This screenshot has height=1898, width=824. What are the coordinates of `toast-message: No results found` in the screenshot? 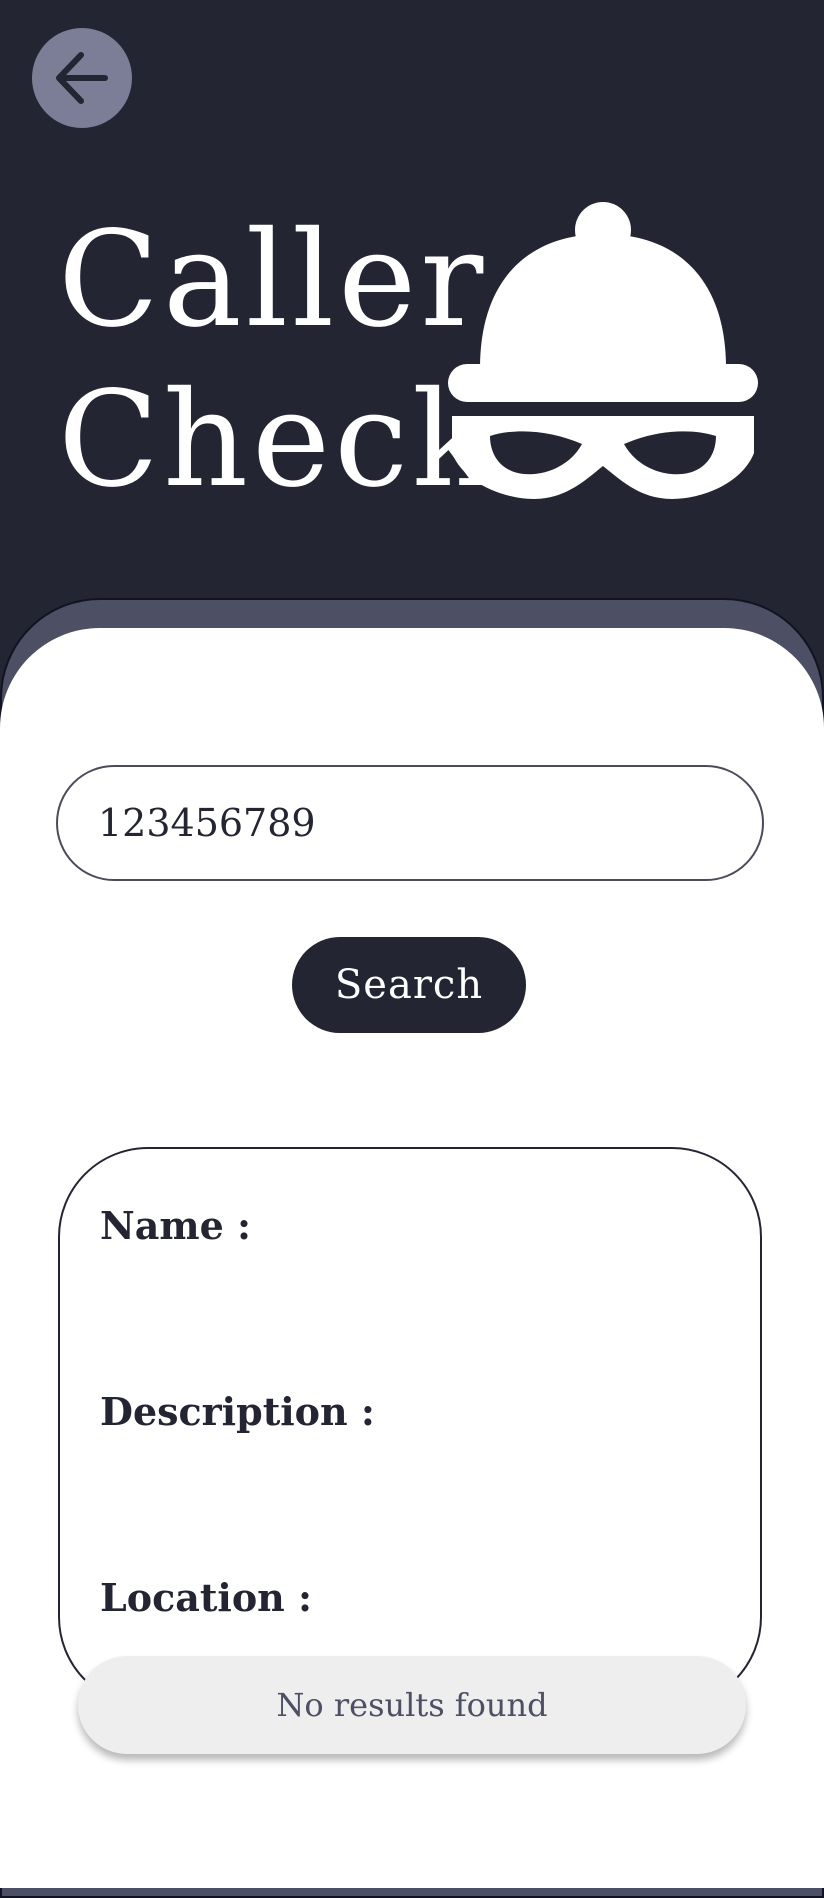 It's located at (412, 1705).